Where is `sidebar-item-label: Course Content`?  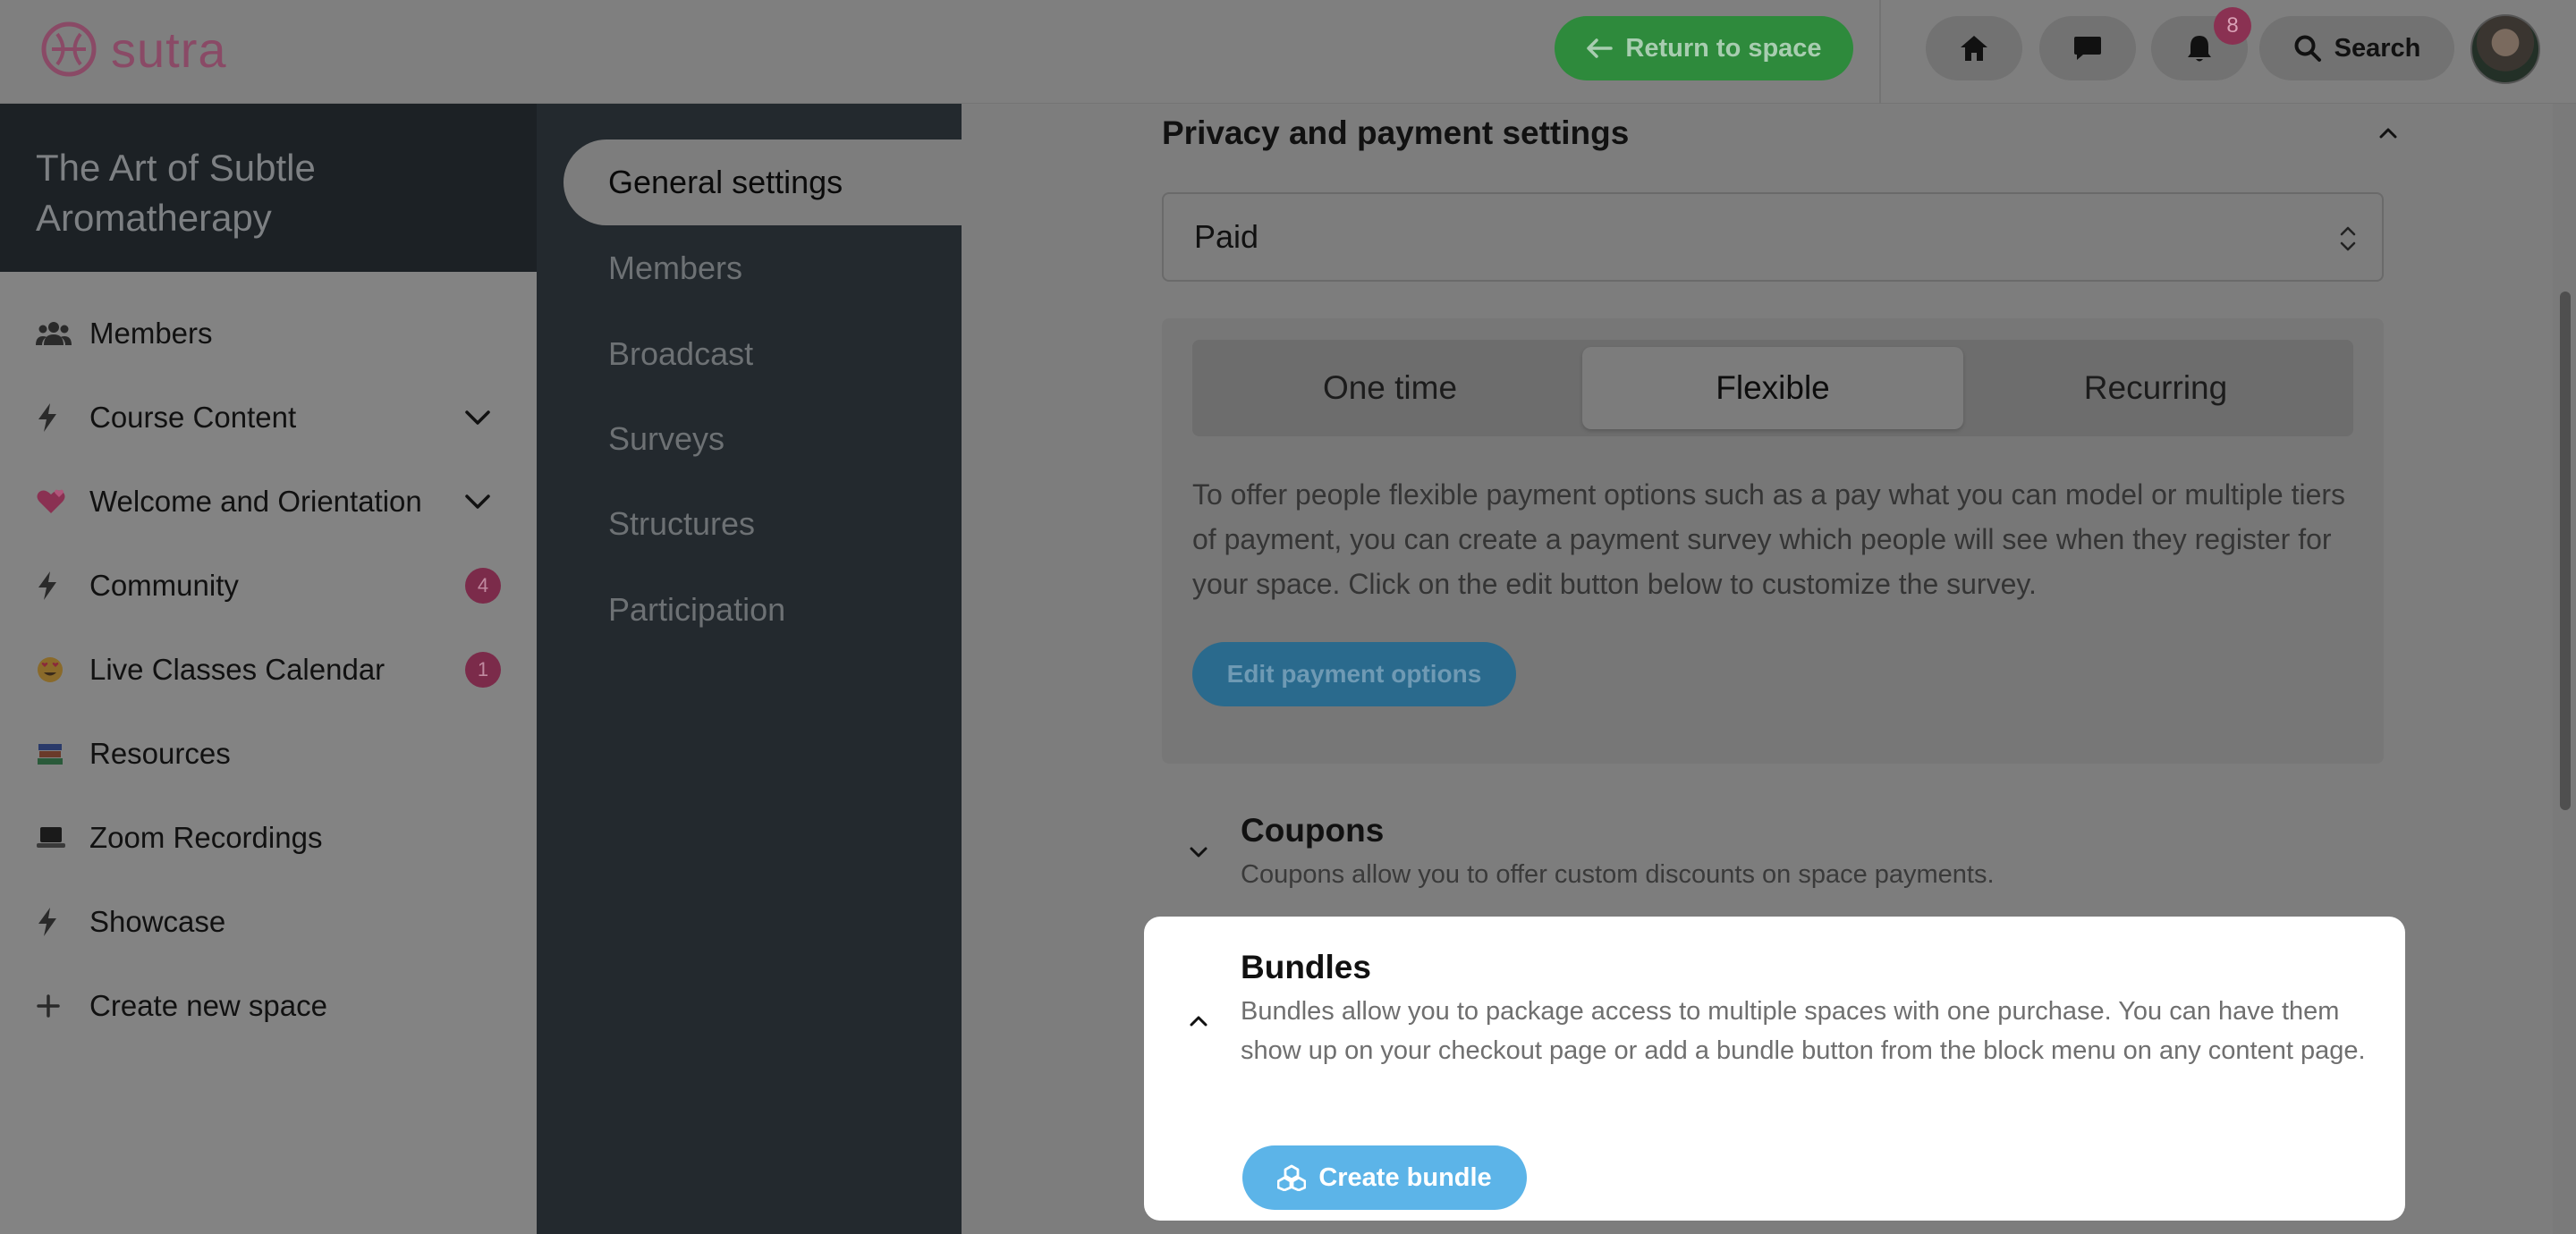
sidebar-item-label: Course Content is located at coordinates (193, 417).